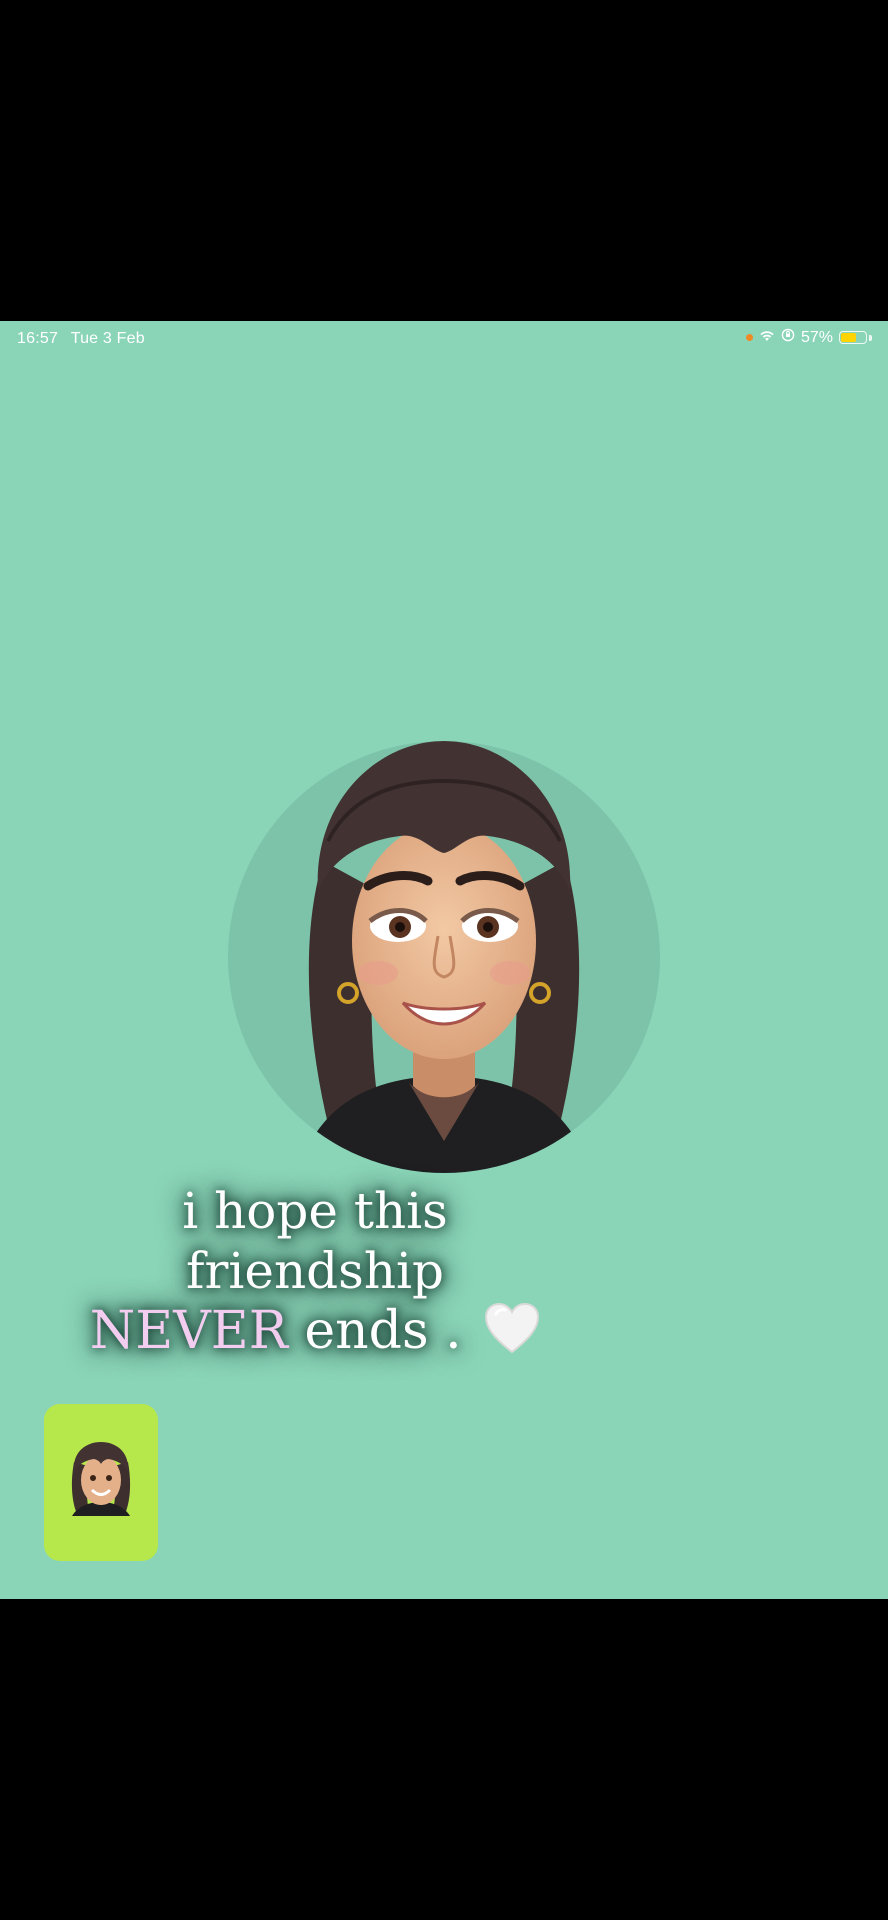  Describe the element at coordinates (512, 1334) in the screenshot. I see `white-heart-icon` at that location.